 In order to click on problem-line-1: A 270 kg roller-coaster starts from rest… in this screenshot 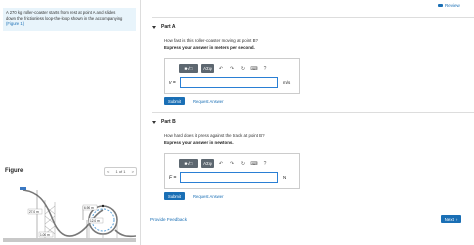, I will do `click(61, 12)`.